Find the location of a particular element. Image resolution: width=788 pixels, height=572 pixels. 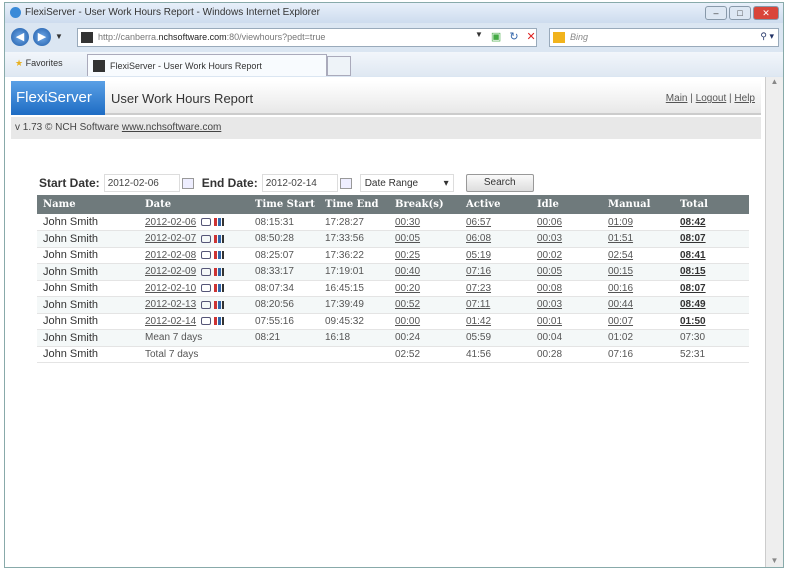

date-link: 2012-02-13 is located at coordinates (170, 304).